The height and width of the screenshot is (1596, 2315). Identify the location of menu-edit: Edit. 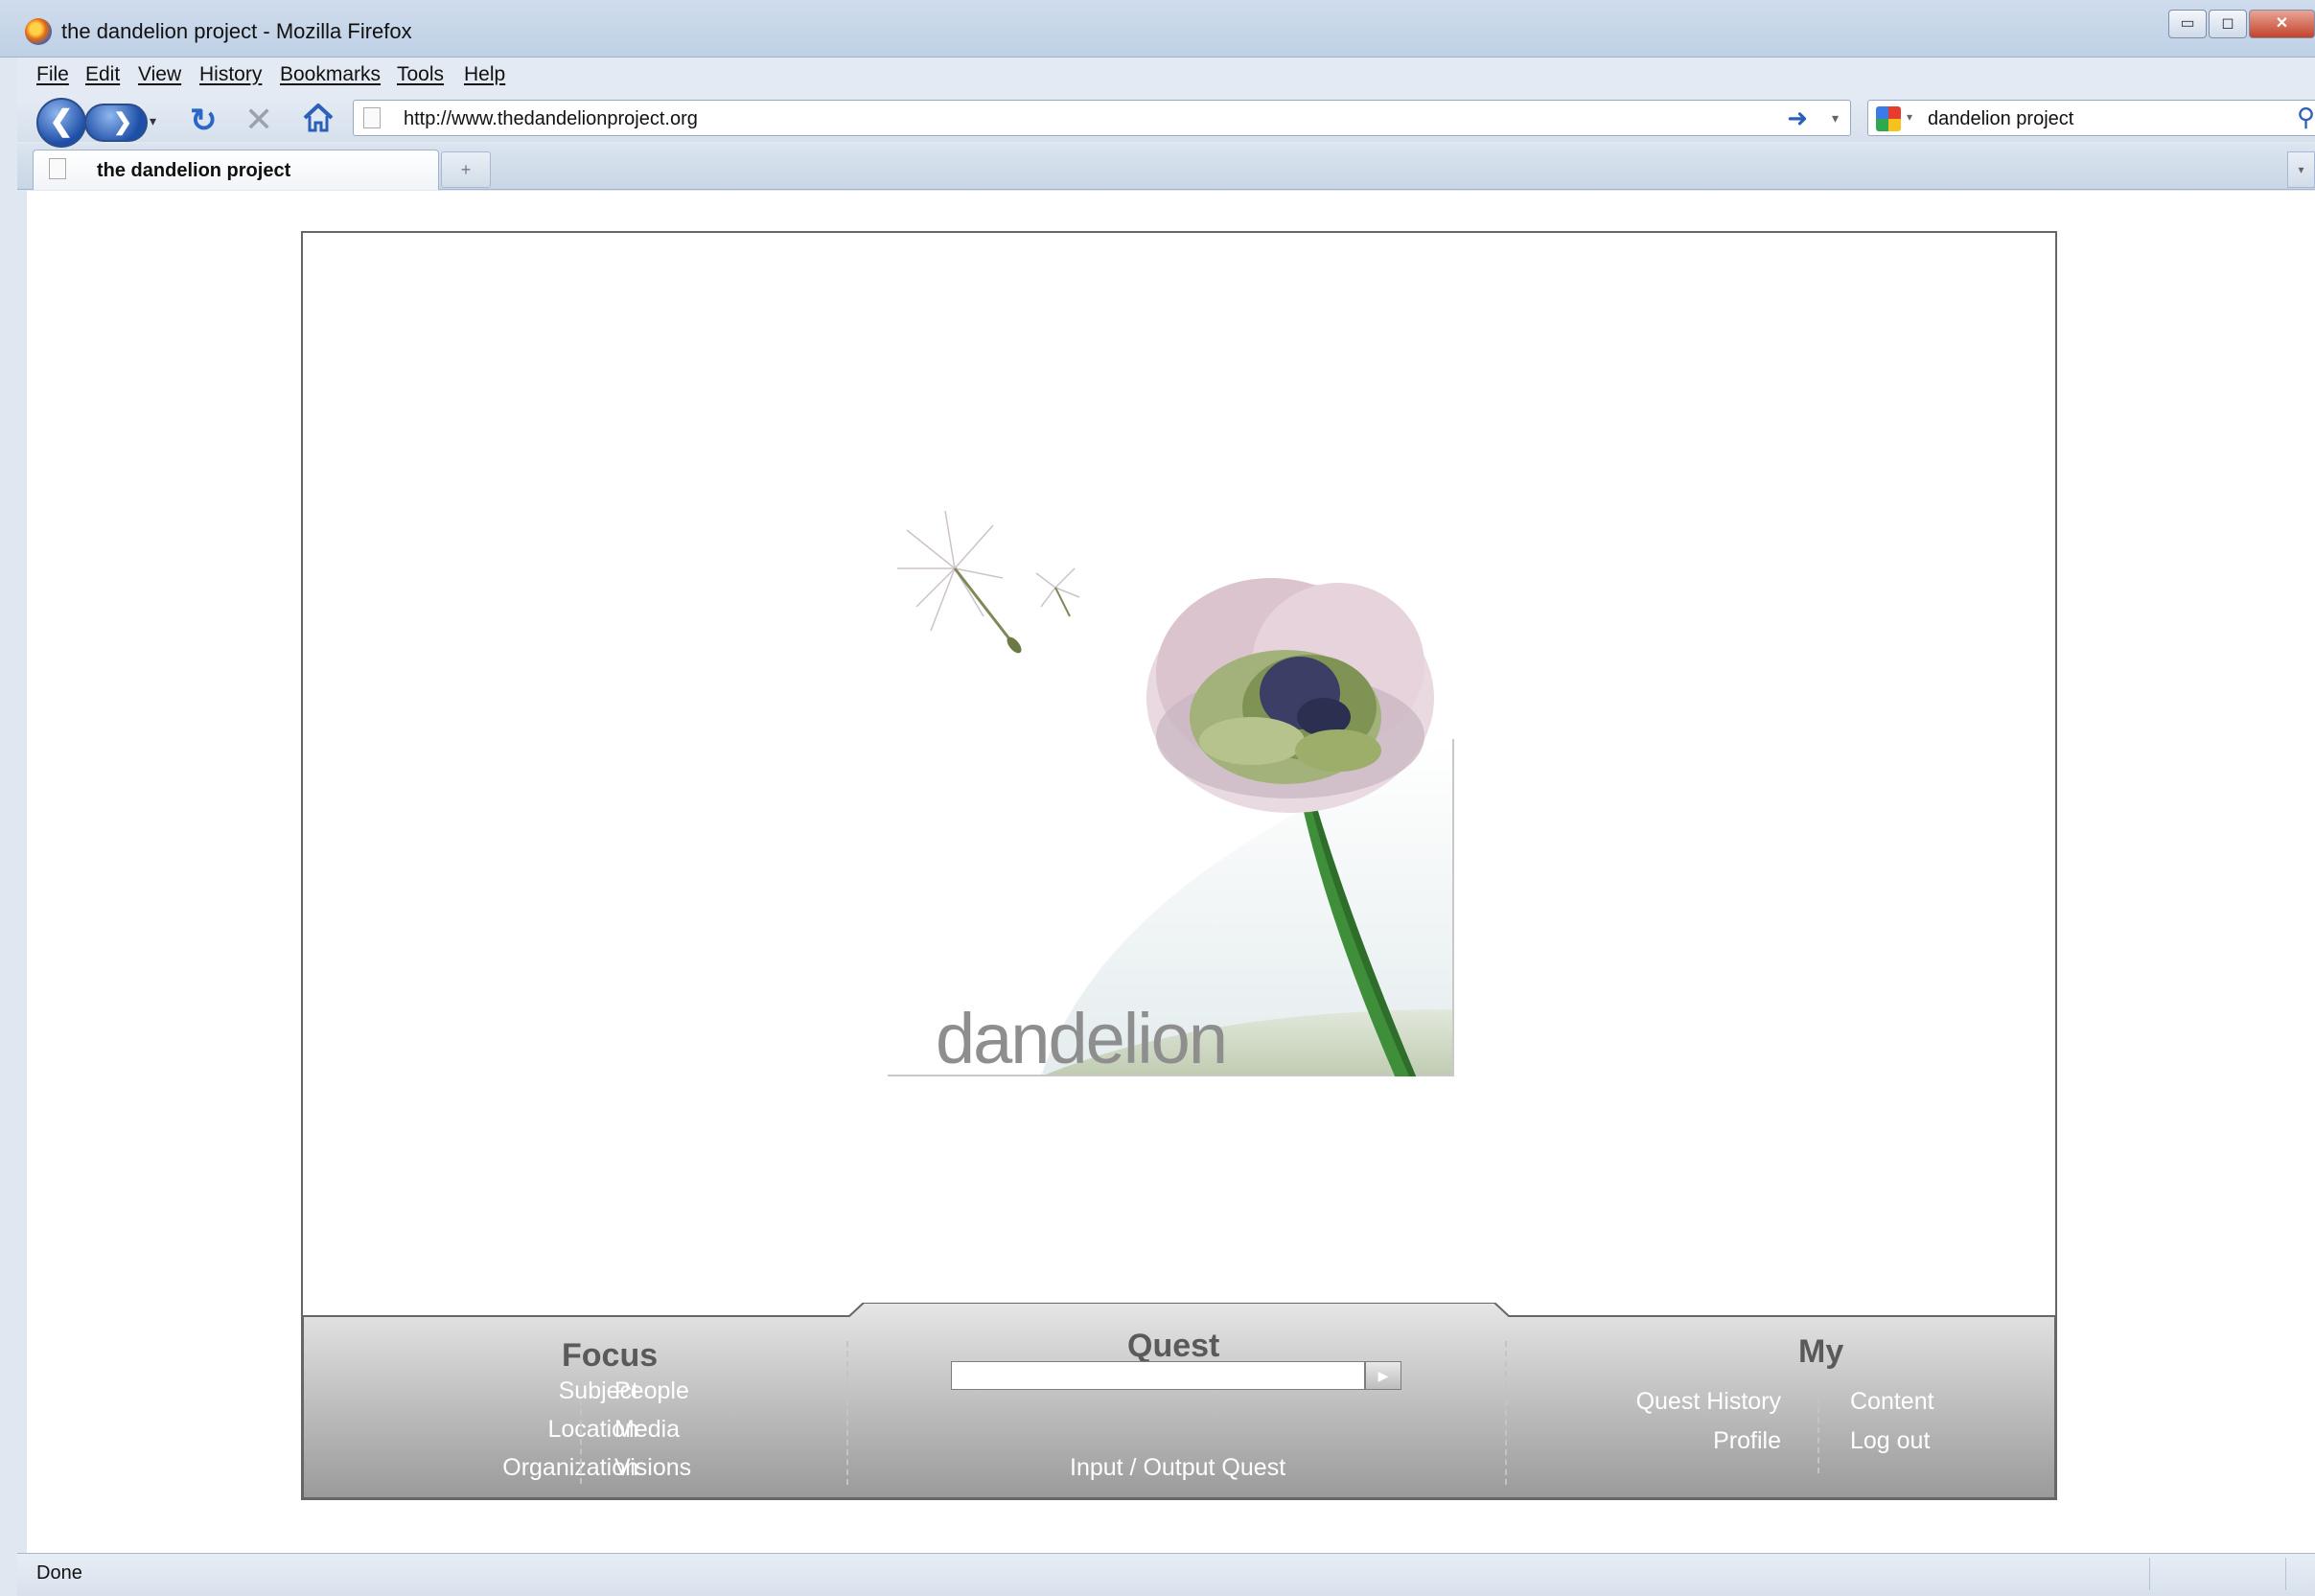
(102, 74).